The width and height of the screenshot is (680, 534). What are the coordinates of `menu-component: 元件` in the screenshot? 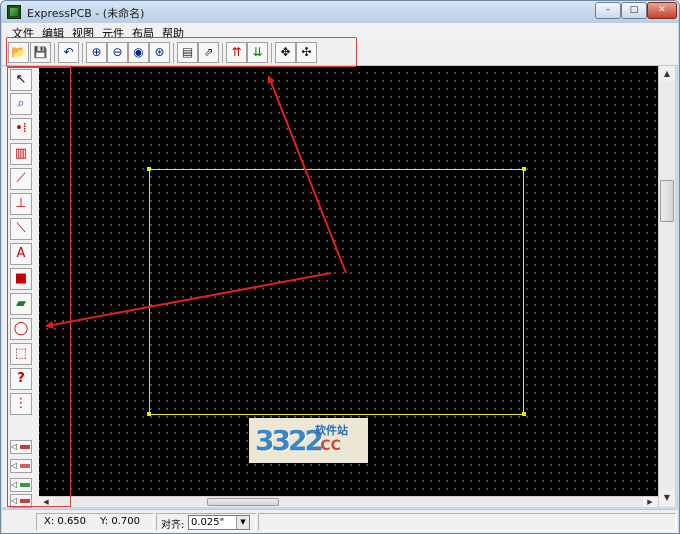 It's located at (113, 33).